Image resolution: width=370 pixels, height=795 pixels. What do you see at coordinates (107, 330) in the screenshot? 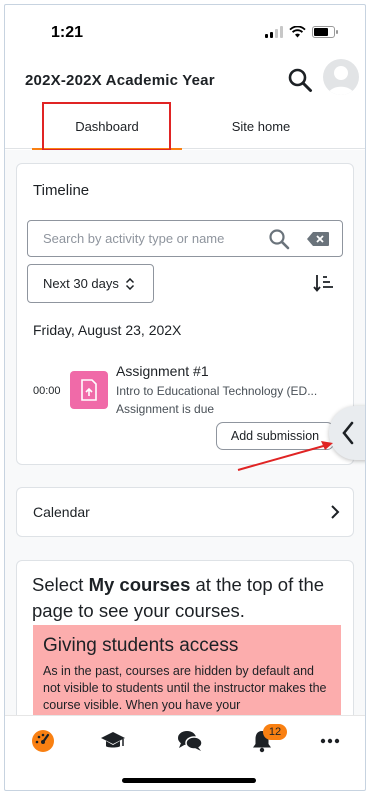
I see `timeline-date-heading: Friday, August 23, 202X` at bounding box center [107, 330].